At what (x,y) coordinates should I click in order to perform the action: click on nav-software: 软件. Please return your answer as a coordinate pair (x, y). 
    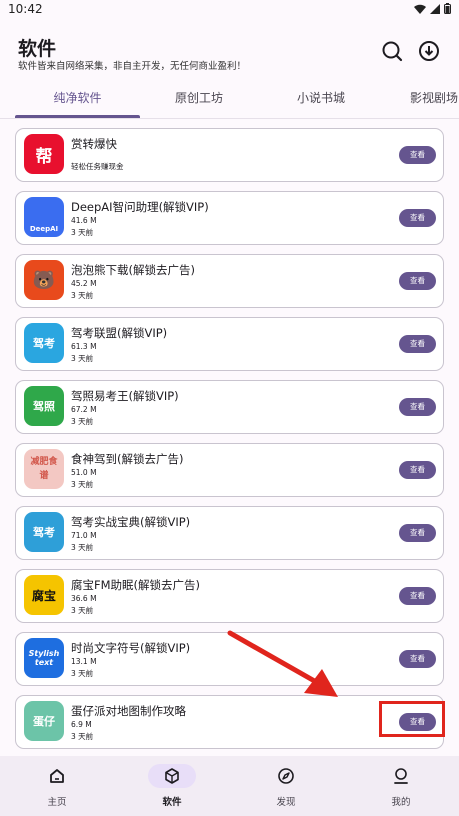
    Looking at the image, I should click on (172, 786).